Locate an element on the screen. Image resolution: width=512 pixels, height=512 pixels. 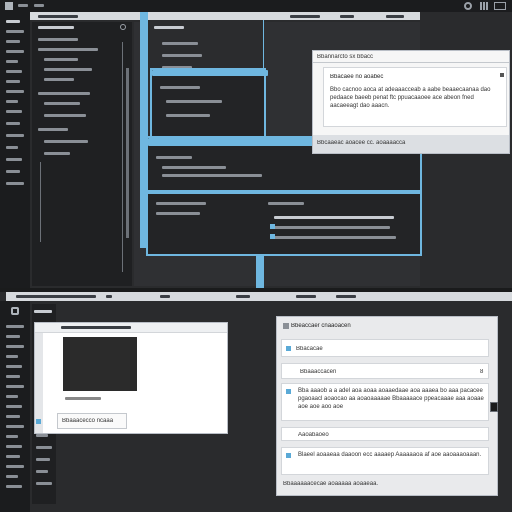
dialog-footer-text: Bbcaaeac aoacee cc. aoaaaacca is located at coordinates (361, 143).